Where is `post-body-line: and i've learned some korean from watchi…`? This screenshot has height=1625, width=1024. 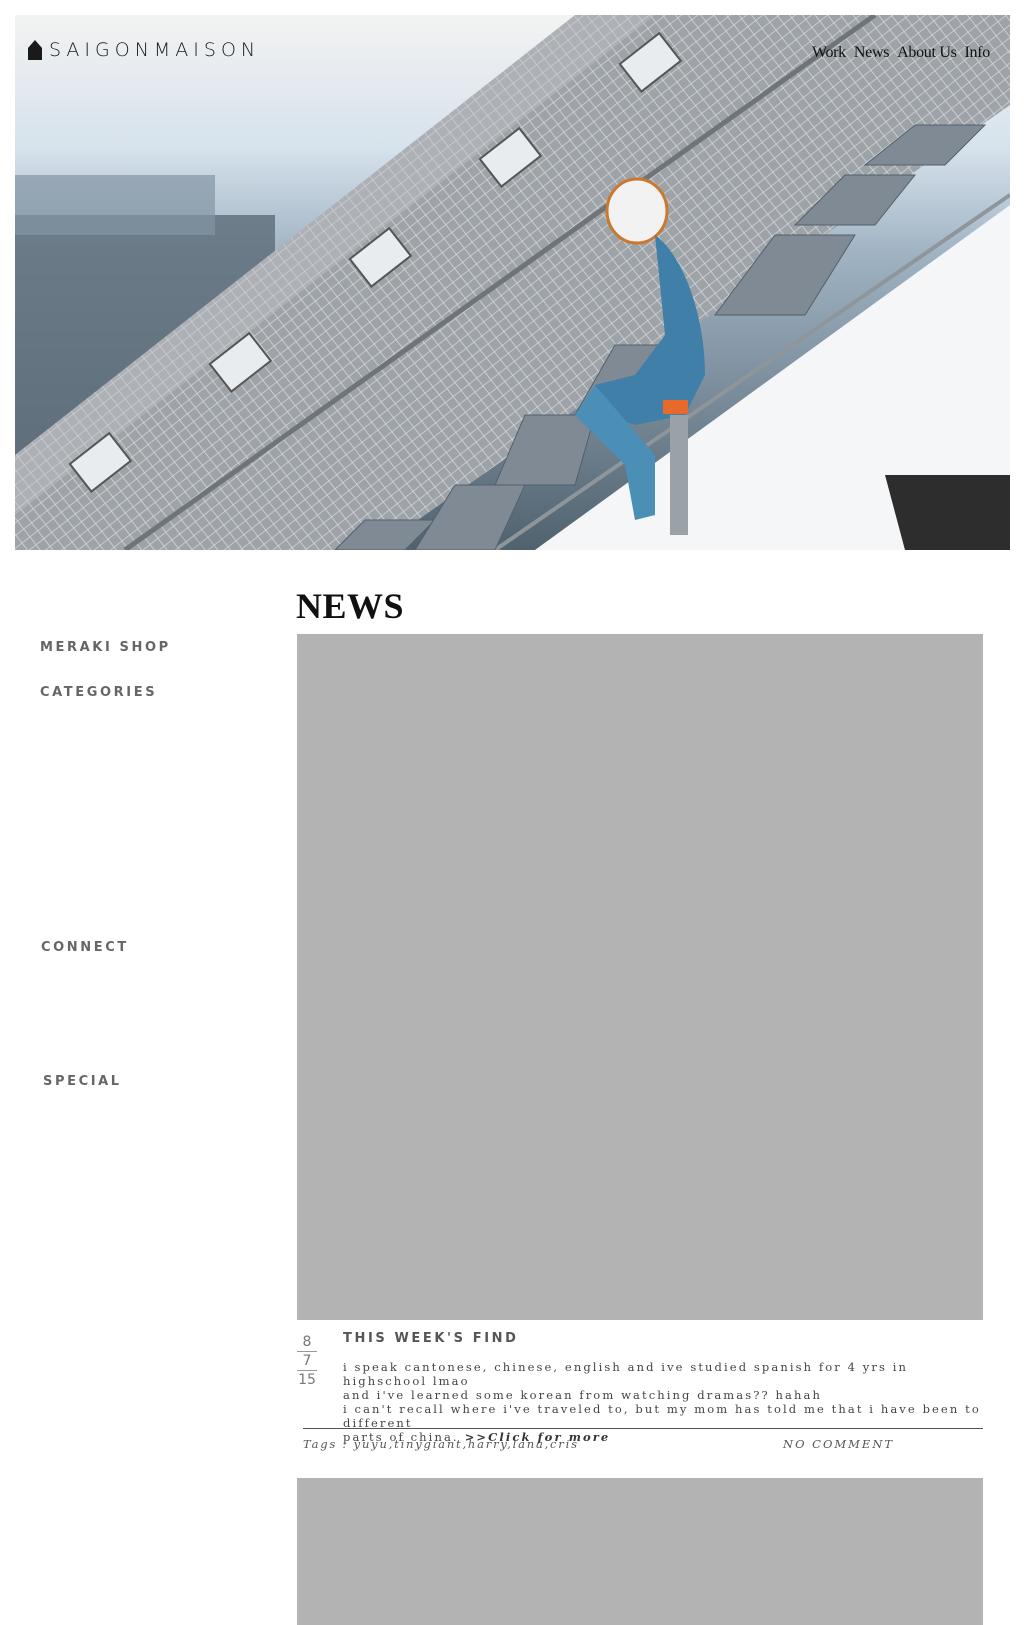 post-body-line: and i've learned some korean from watchi… is located at coordinates (582, 1395).